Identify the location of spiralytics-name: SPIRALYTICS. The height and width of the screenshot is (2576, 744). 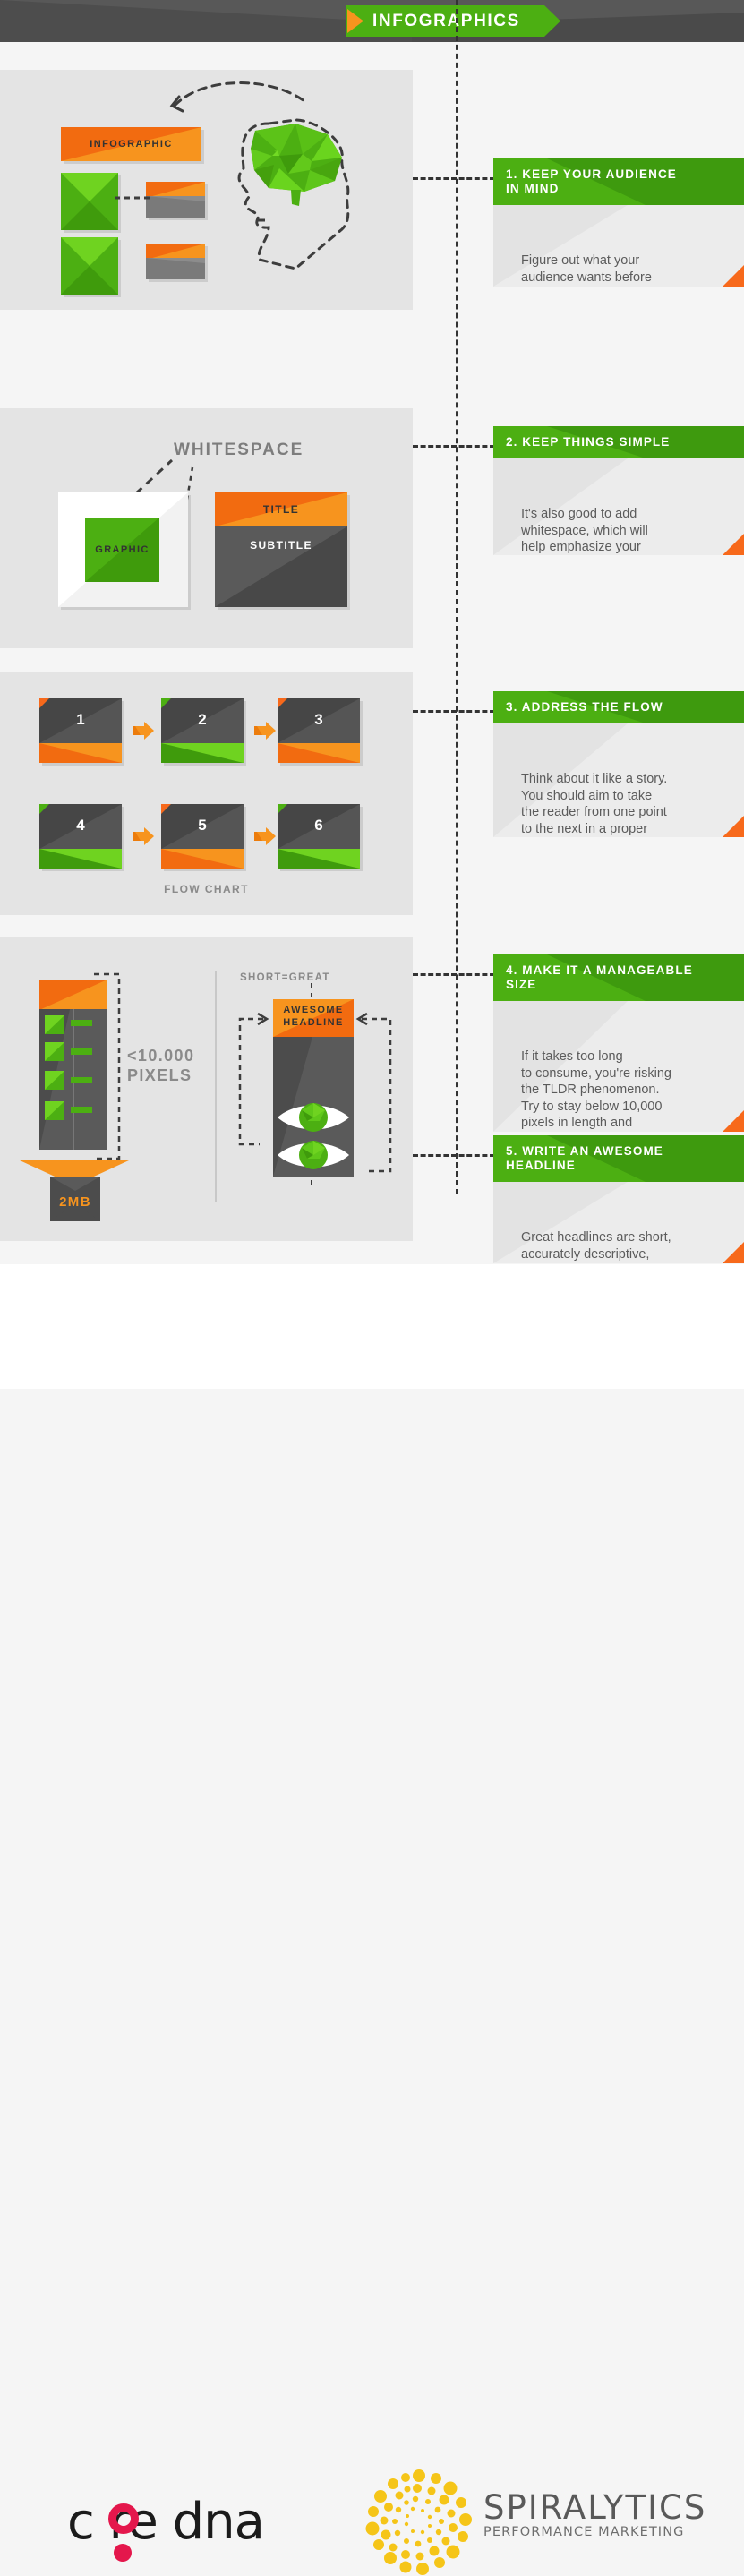
(595, 2507).